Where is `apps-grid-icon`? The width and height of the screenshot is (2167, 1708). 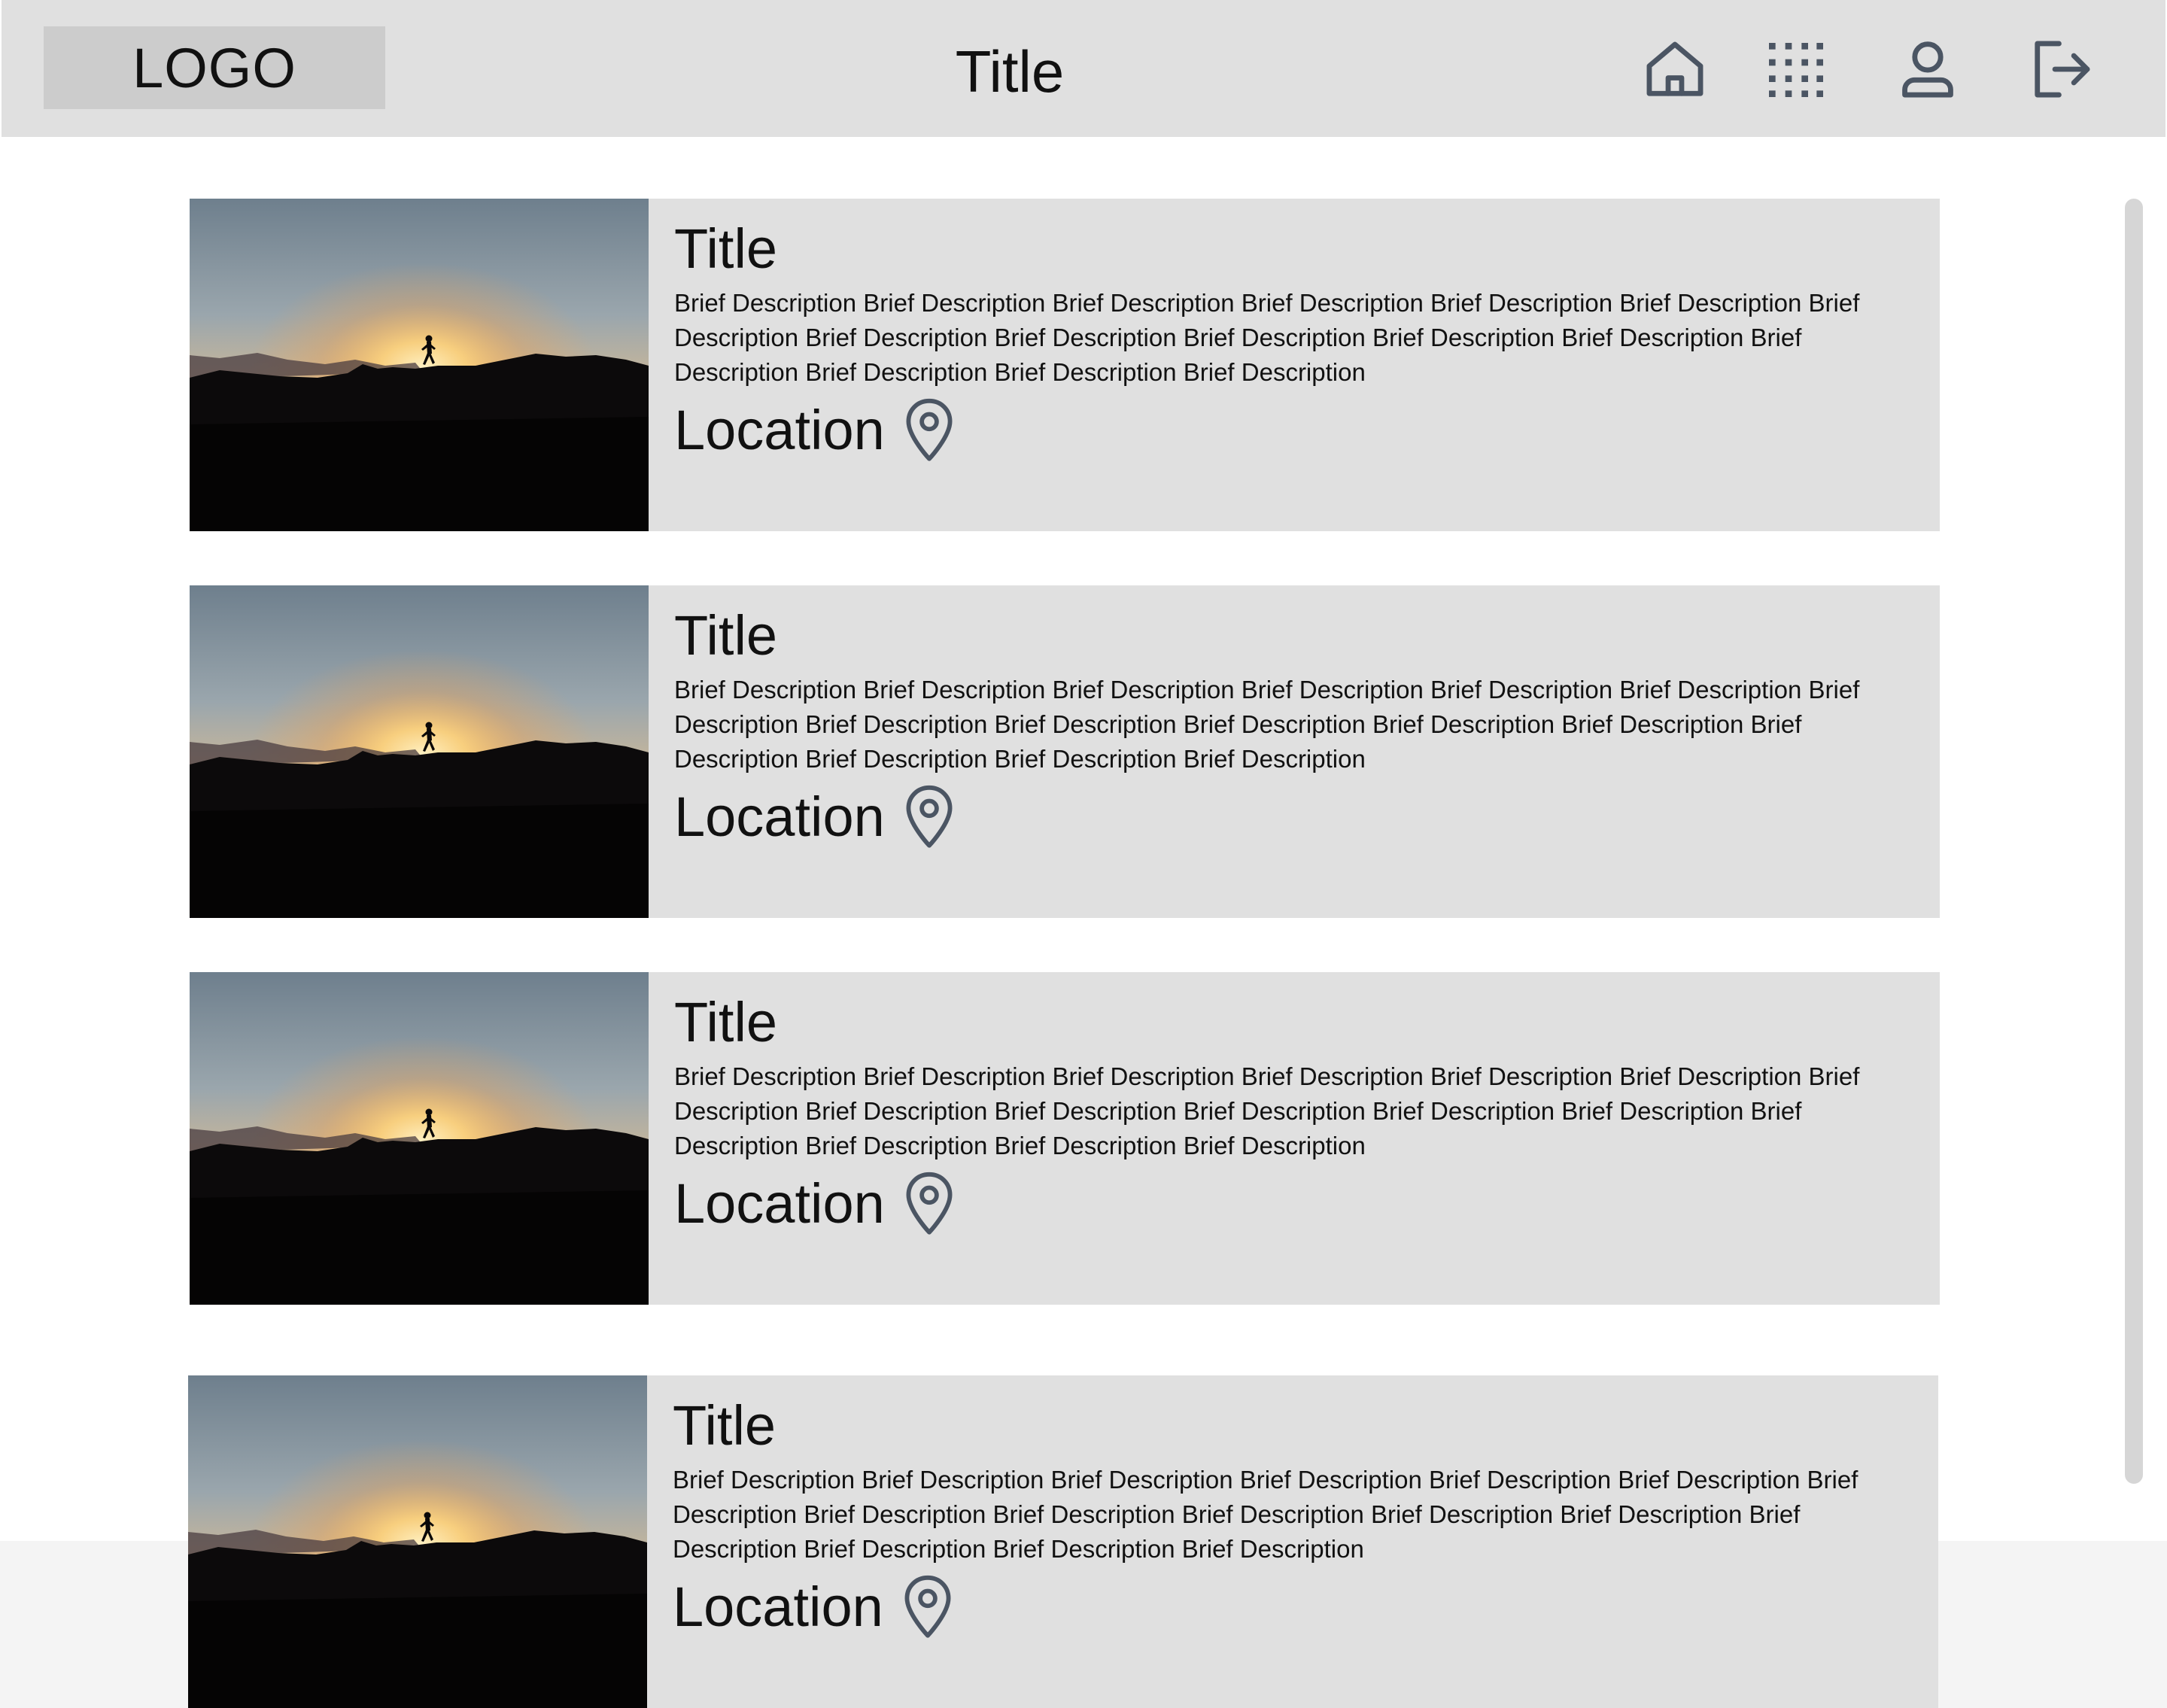 apps-grid-icon is located at coordinates (1795, 69).